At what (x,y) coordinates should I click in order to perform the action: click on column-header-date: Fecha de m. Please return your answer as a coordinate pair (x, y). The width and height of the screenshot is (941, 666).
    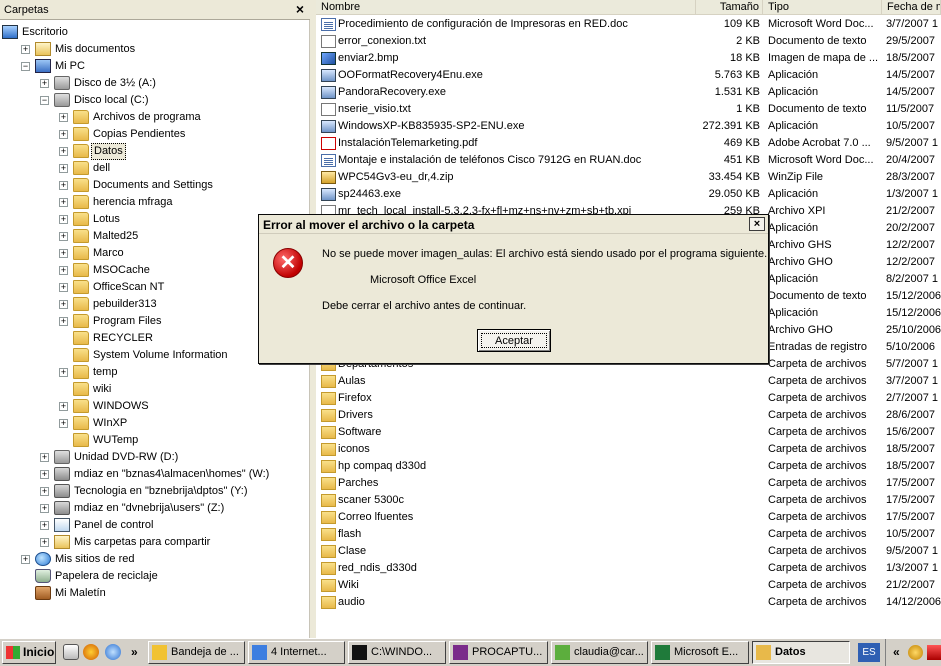
    Looking at the image, I should click on (911, 7).